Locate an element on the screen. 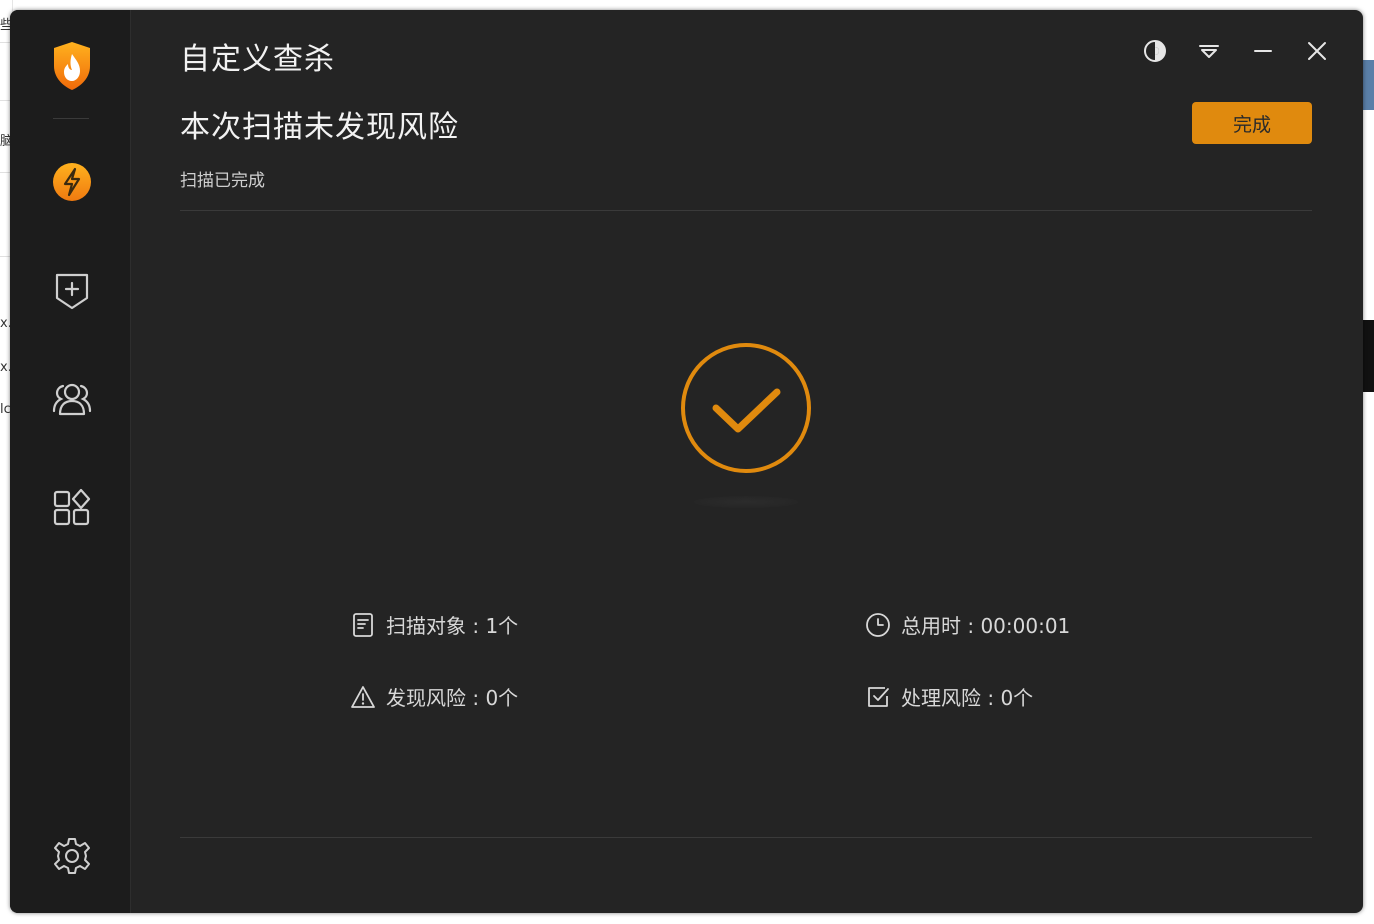 The width and height of the screenshot is (1374, 924). page-title: 自定义查杀 is located at coordinates (257, 59).